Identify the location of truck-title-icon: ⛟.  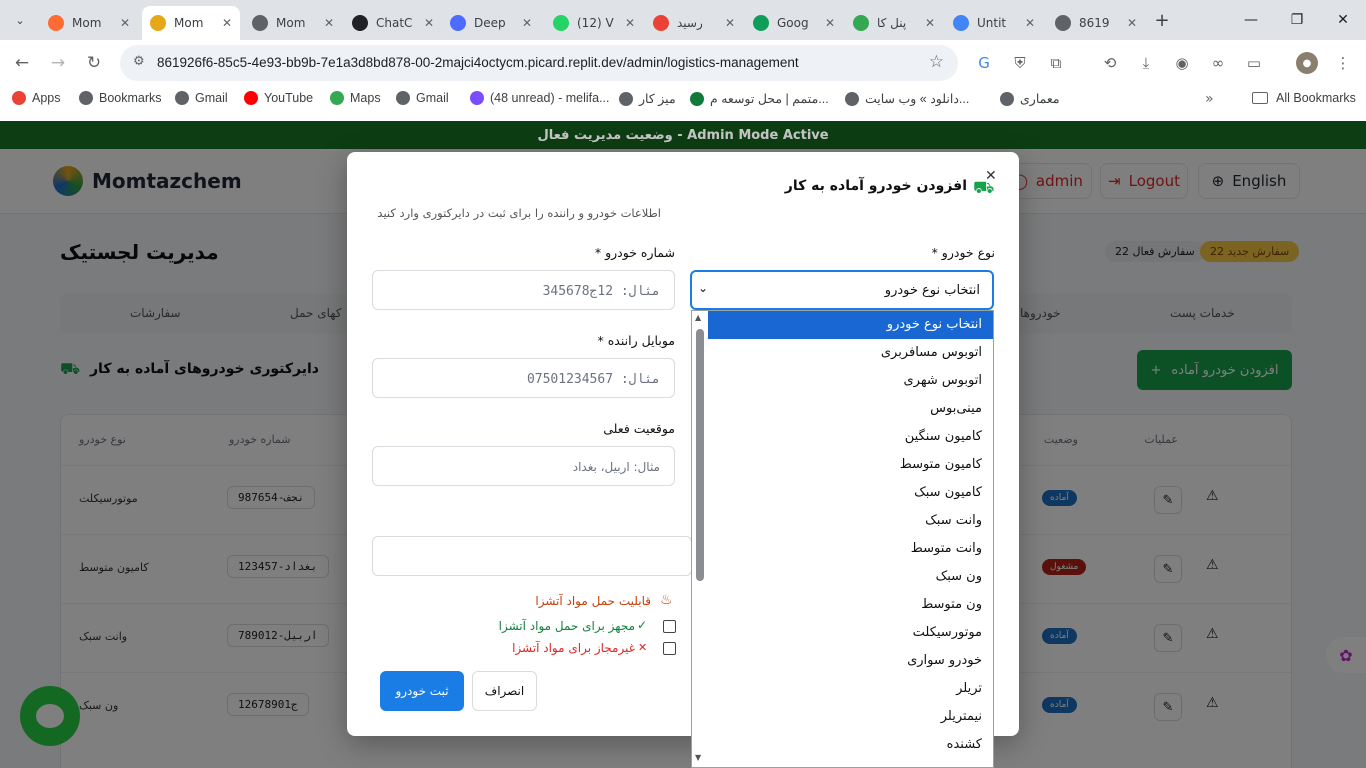
(984, 188).